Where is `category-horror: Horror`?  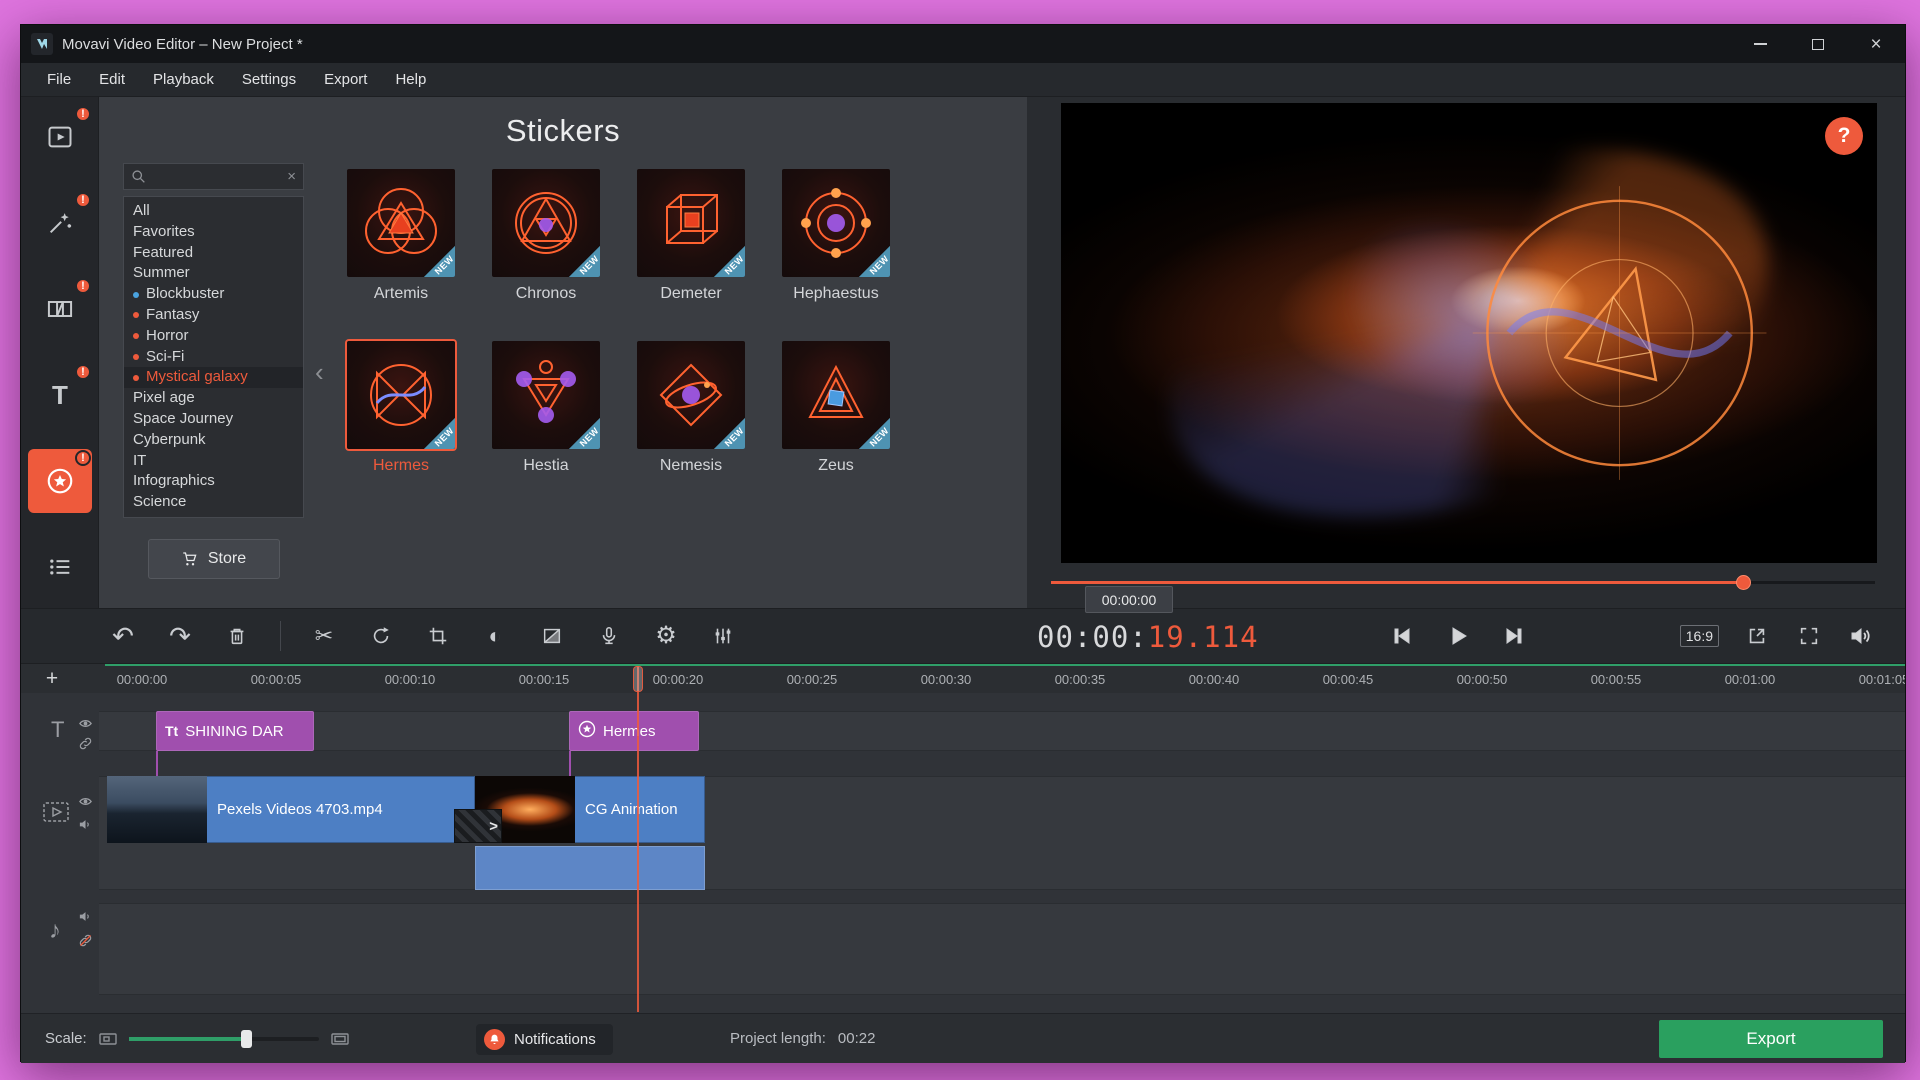 category-horror: Horror is located at coordinates (213, 336).